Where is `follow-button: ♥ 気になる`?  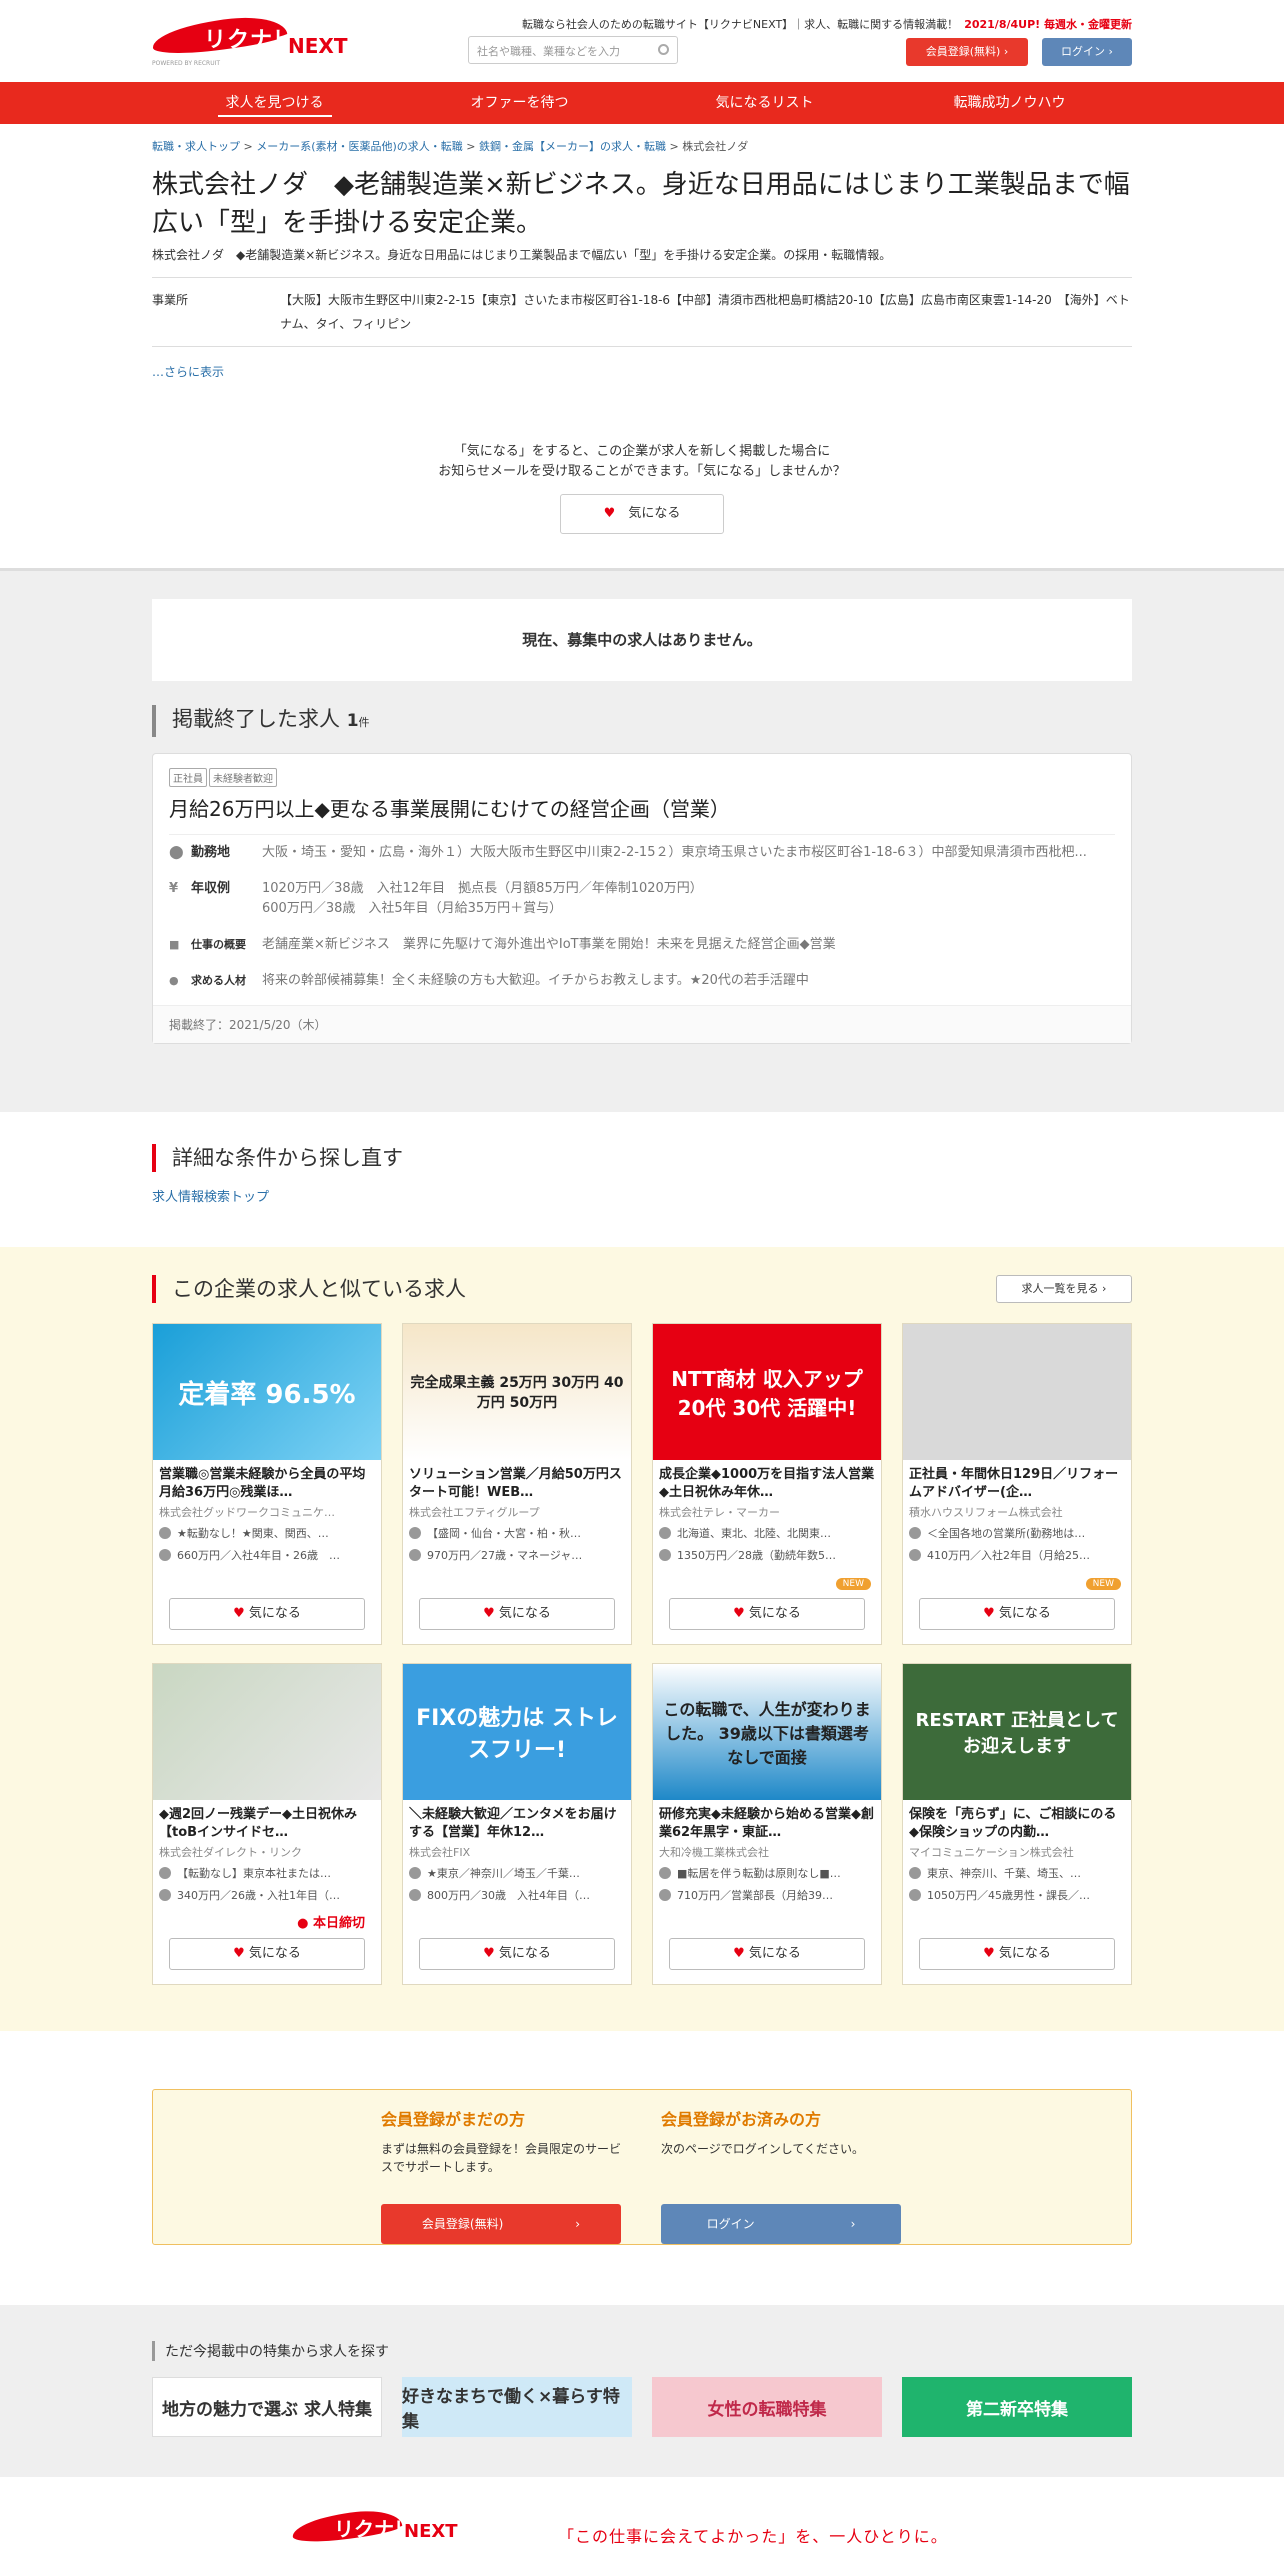
follow-button: ♥ 気になる is located at coordinates (642, 514).